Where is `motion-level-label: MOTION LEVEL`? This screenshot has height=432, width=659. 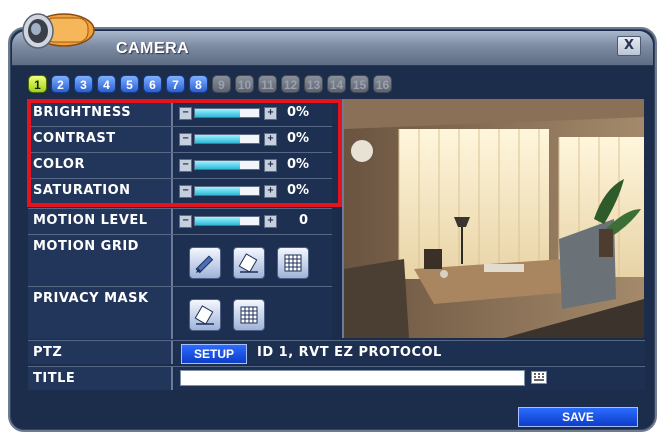 motion-level-label: MOTION LEVEL is located at coordinates (90, 220).